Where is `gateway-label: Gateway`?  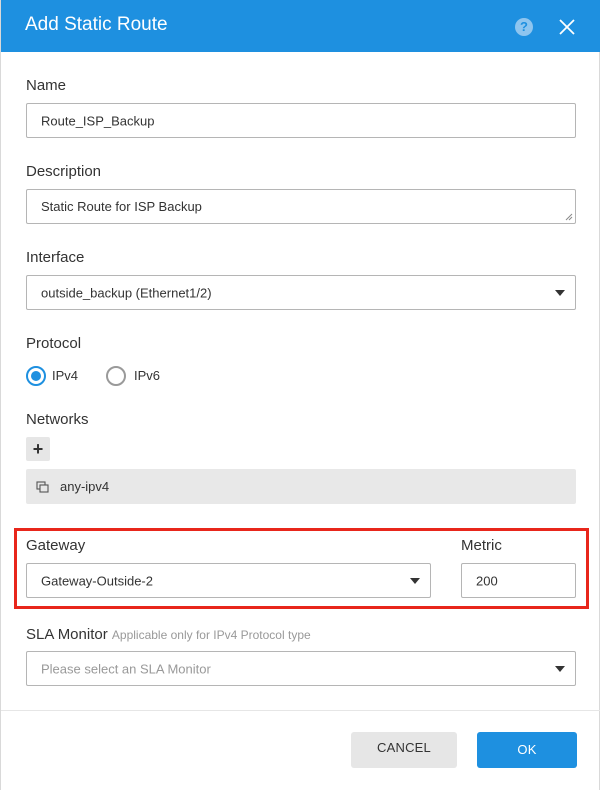 gateway-label: Gateway is located at coordinates (56, 545).